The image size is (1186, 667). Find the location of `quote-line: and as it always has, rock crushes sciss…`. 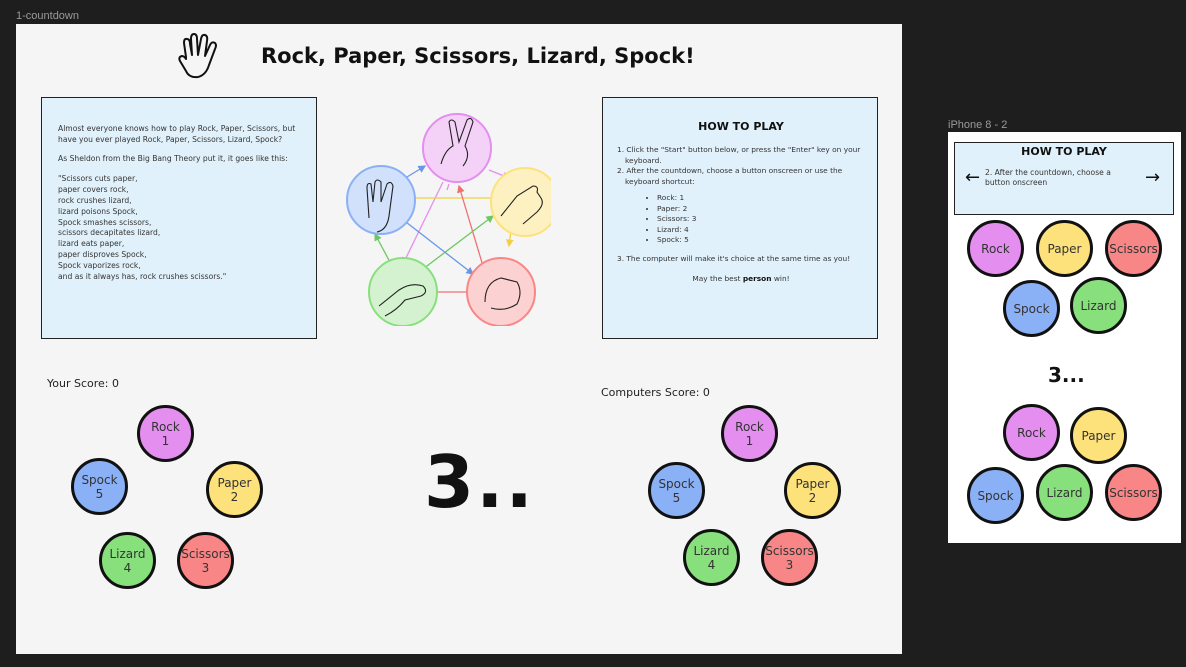

quote-line: and as it always has, rock crushes sciss… is located at coordinates (142, 276).